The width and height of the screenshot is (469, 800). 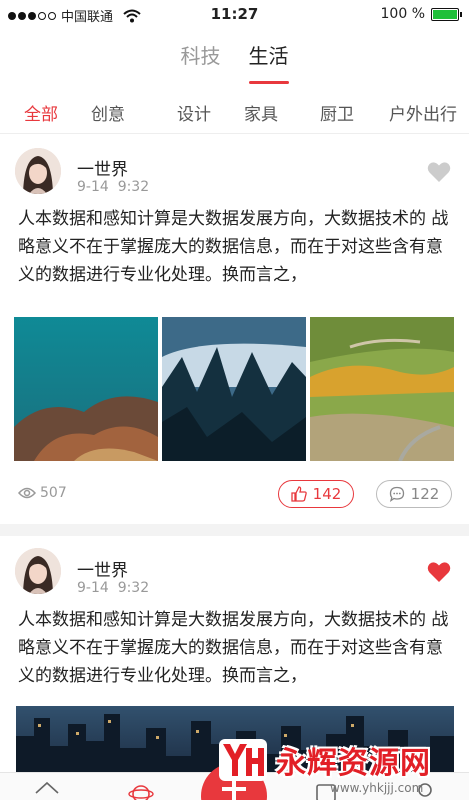 What do you see at coordinates (234, 530) in the screenshot?
I see `post-divider` at bounding box center [234, 530].